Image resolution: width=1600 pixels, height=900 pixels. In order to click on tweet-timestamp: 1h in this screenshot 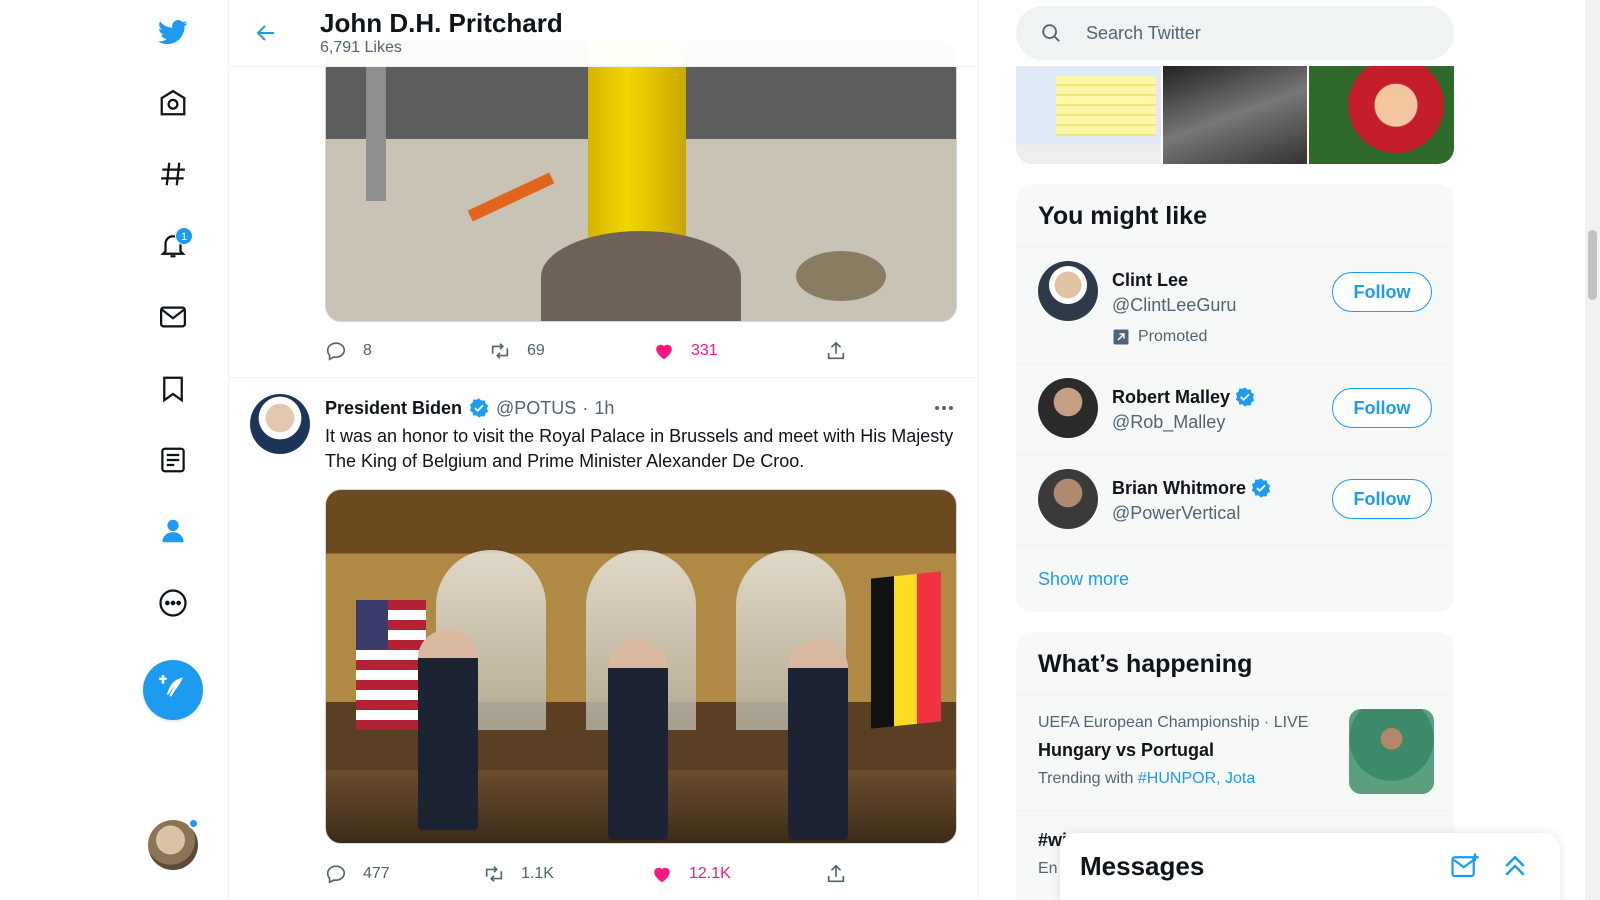, I will do `click(604, 408)`.